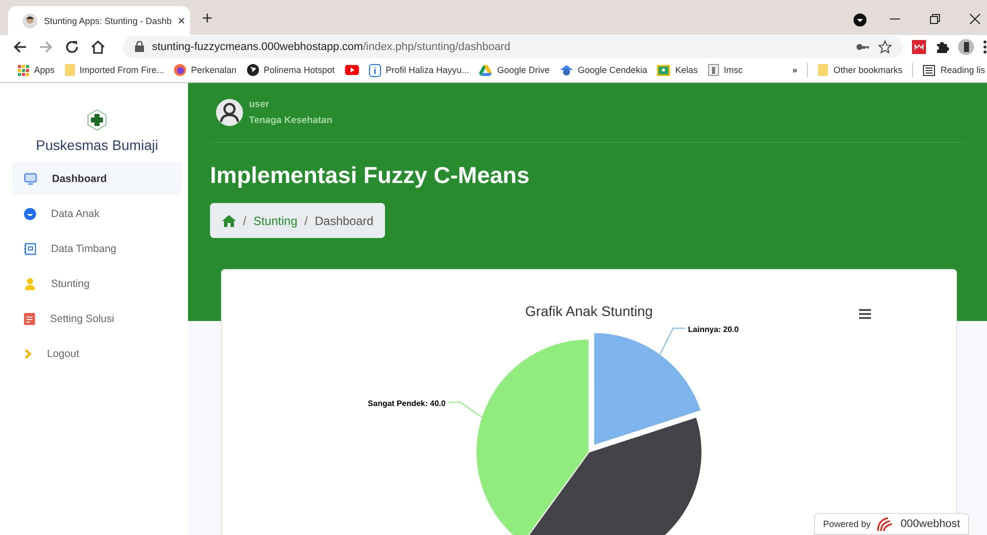 The image size is (987, 535). What do you see at coordinates (207, 18) in the screenshot?
I see `new-tab-button: +` at bounding box center [207, 18].